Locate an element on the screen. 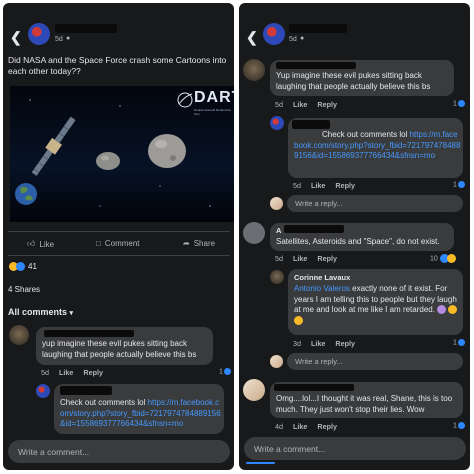  post-image: DART Double Asteroid Redirection Test is located at coordinates (122, 154).